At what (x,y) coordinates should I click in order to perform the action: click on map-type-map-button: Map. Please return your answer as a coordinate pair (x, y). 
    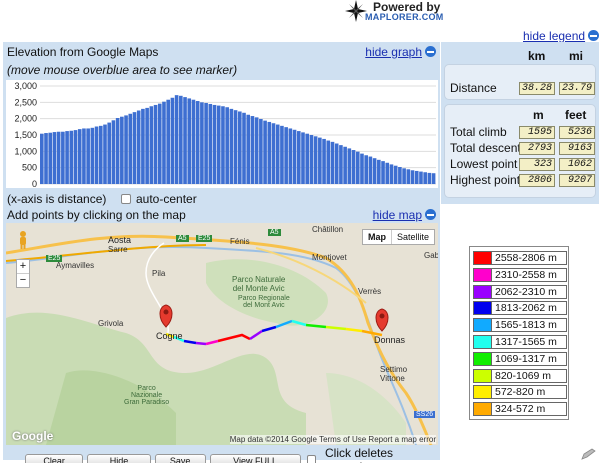
    Looking at the image, I should click on (377, 237).